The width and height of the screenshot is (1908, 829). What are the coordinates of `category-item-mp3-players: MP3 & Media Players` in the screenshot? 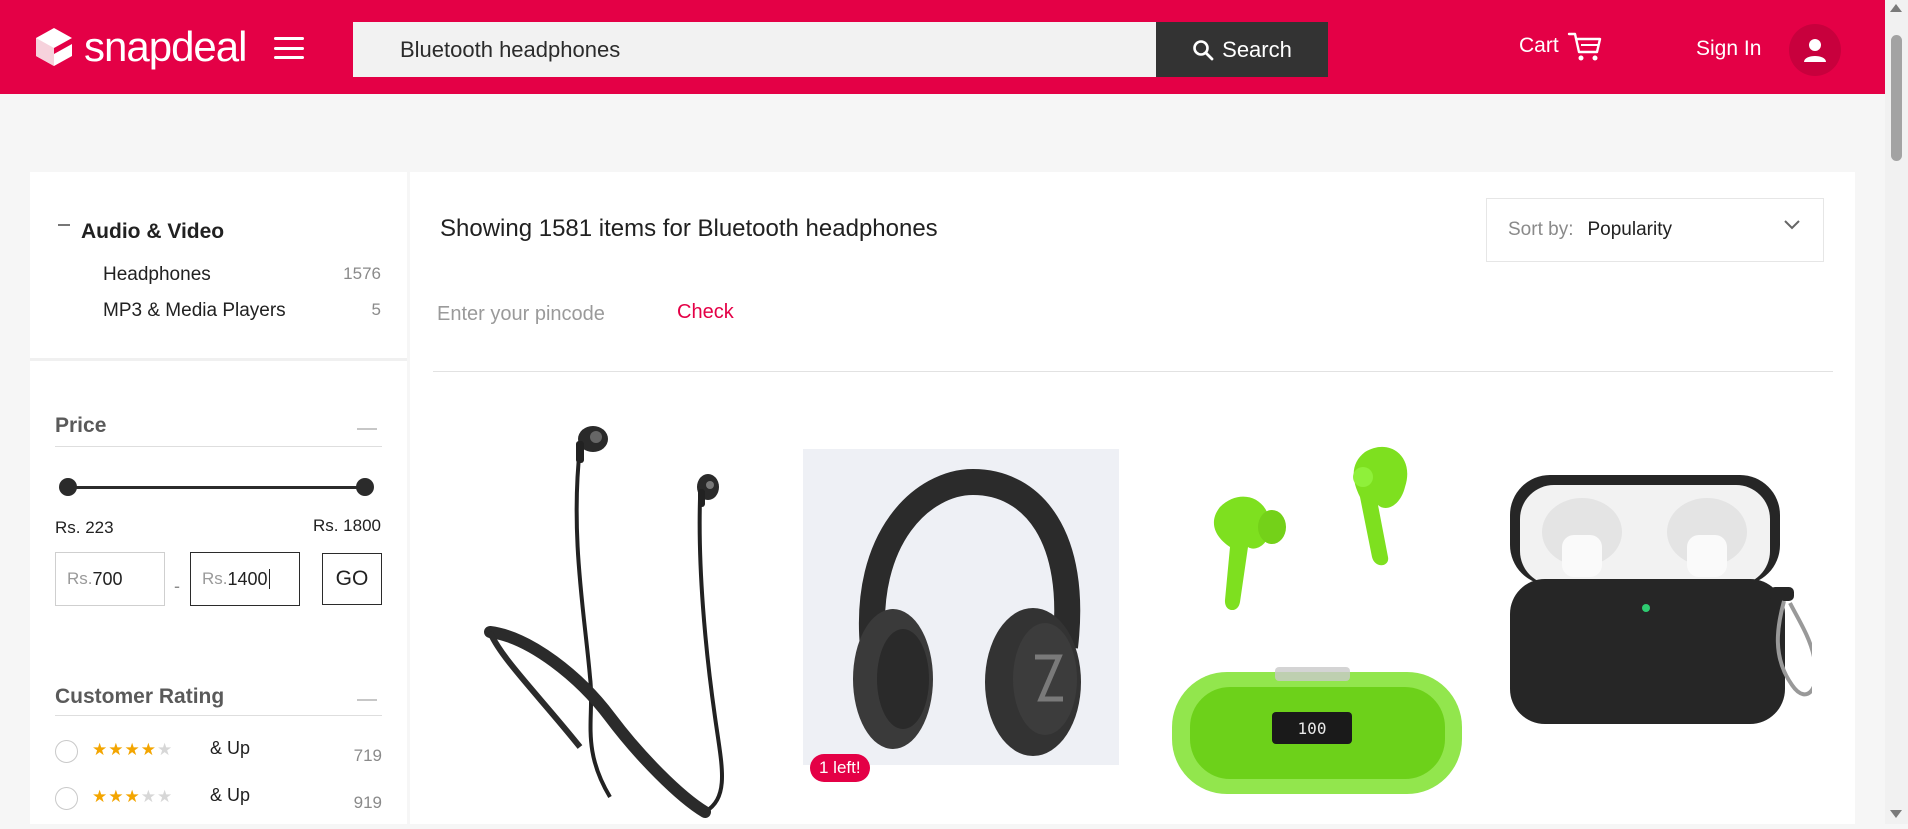 It's located at (194, 311).